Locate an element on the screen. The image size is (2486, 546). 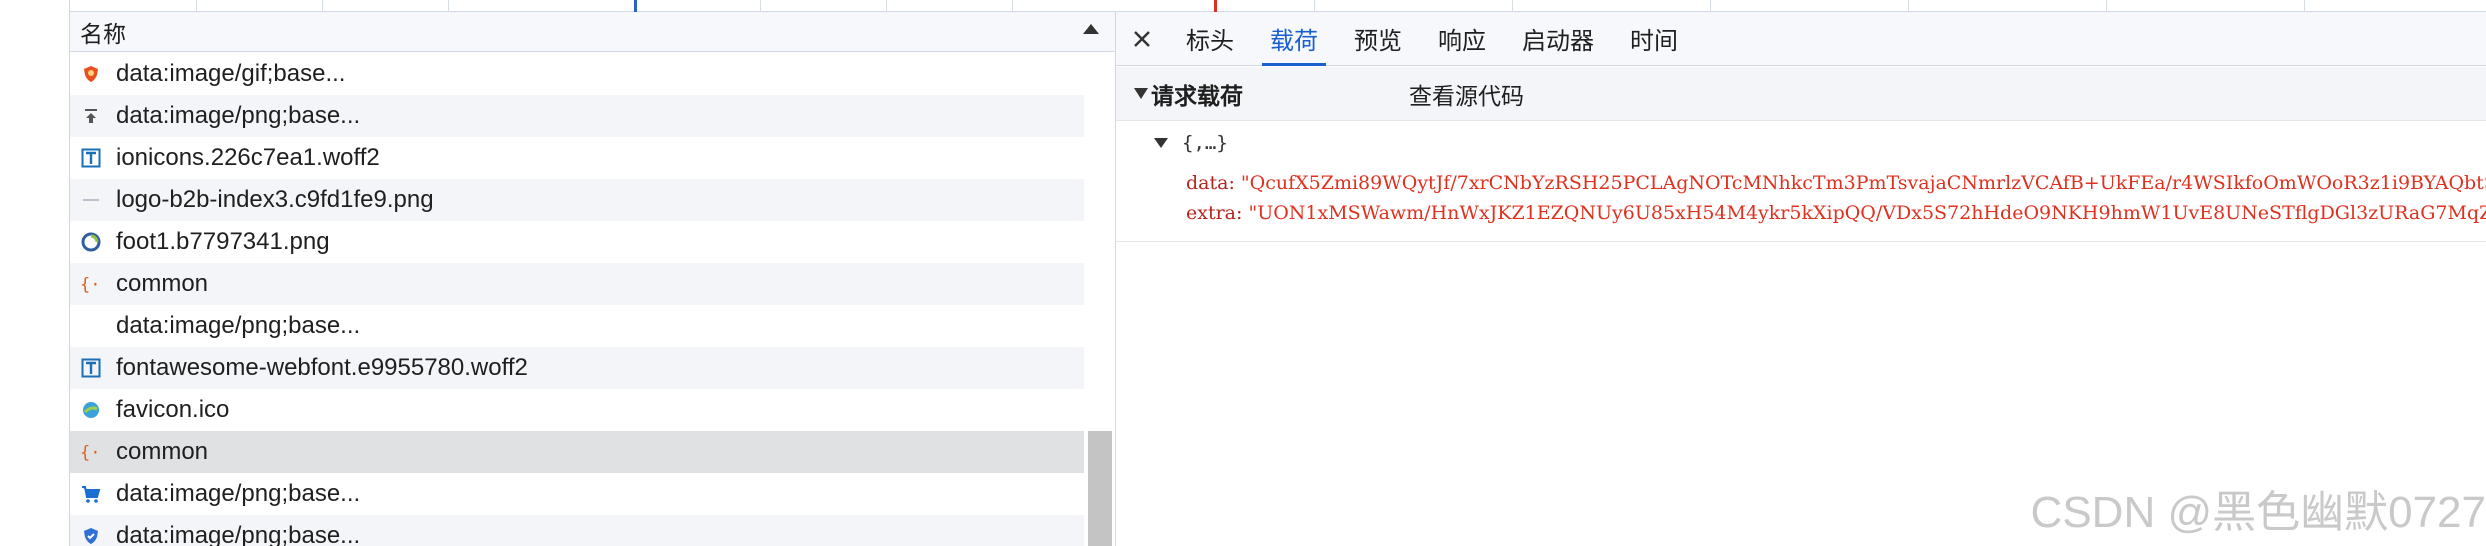
name-column-header: 名称 is located at coordinates (592, 32).